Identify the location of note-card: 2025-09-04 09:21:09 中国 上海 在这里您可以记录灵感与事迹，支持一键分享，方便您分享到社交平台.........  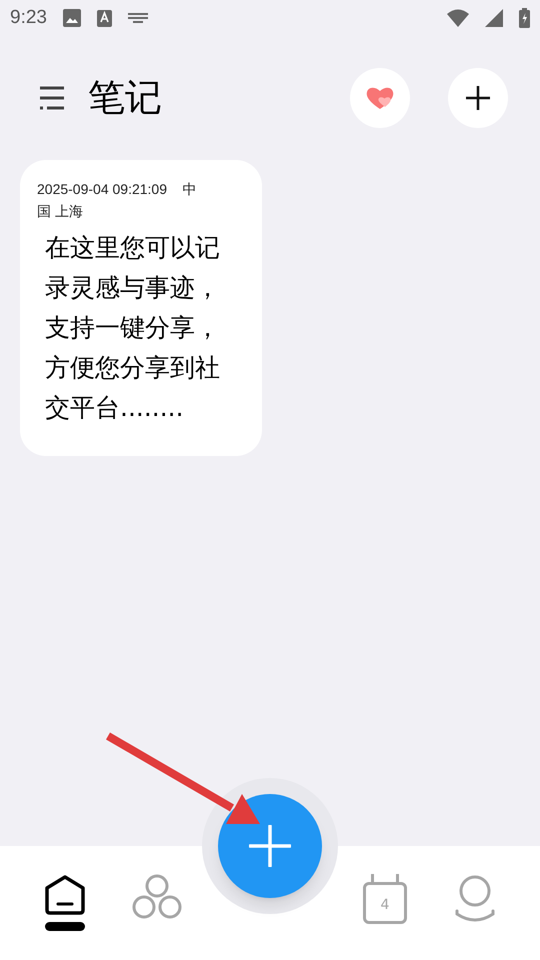
(141, 308).